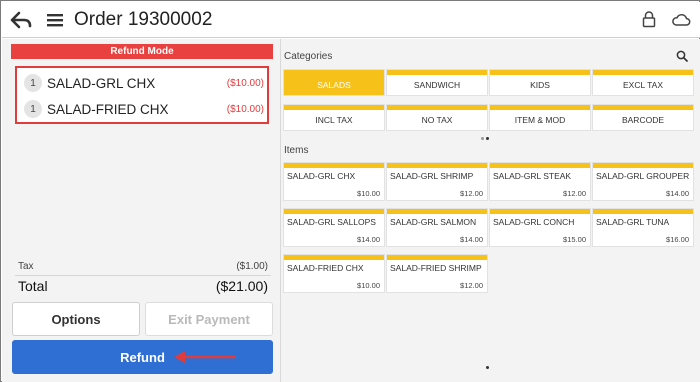 This screenshot has width=700, height=382. What do you see at coordinates (437, 273) in the screenshot?
I see `item-tile: SALAD-FRIED SHRIMP $12.00` at bounding box center [437, 273].